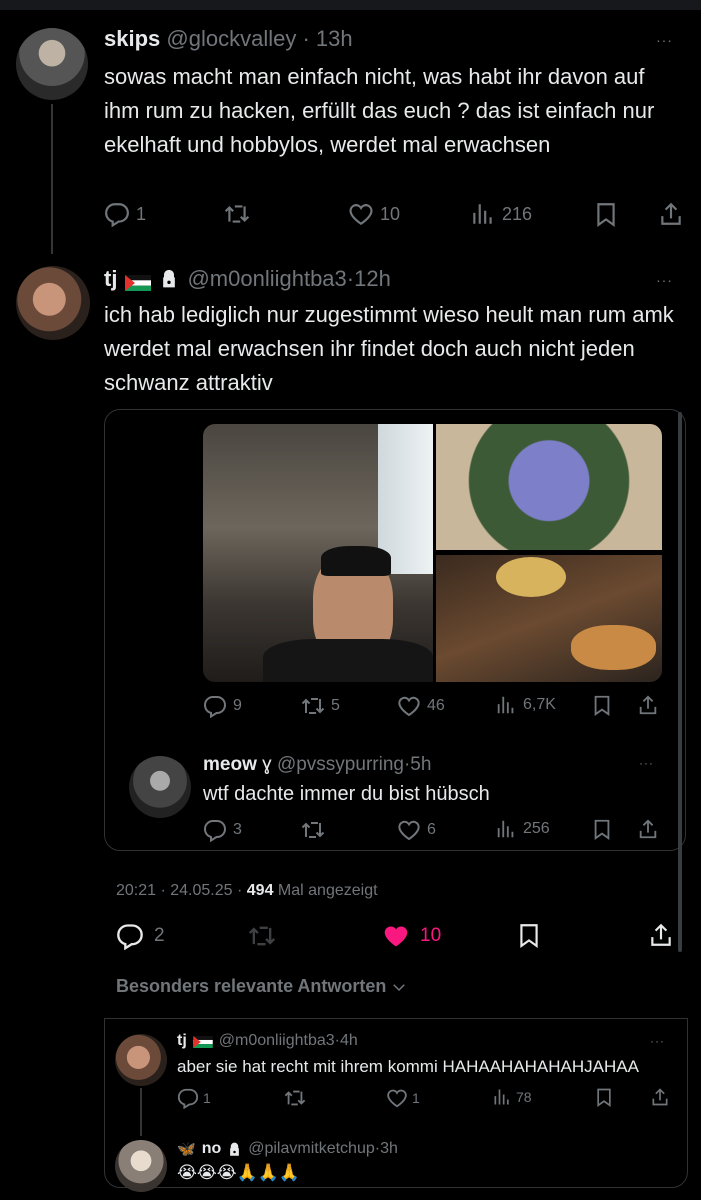  I want to click on display-name: meow, so click(230, 764).